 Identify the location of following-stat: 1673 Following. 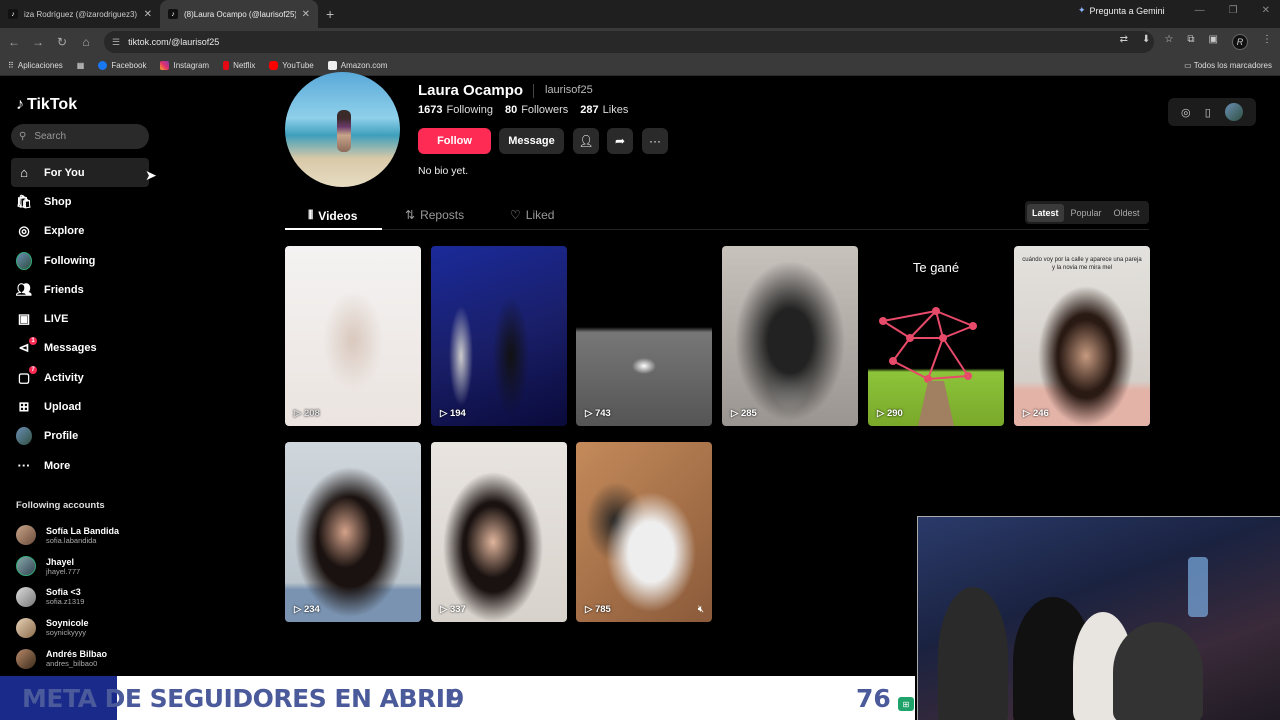
(455, 110).